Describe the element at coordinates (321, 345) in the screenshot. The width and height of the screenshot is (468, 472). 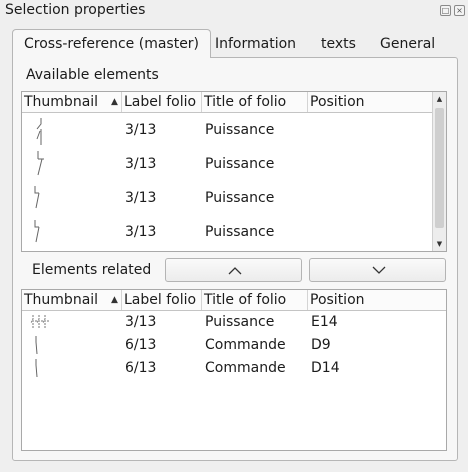
I see `position-cell: D9` at that location.